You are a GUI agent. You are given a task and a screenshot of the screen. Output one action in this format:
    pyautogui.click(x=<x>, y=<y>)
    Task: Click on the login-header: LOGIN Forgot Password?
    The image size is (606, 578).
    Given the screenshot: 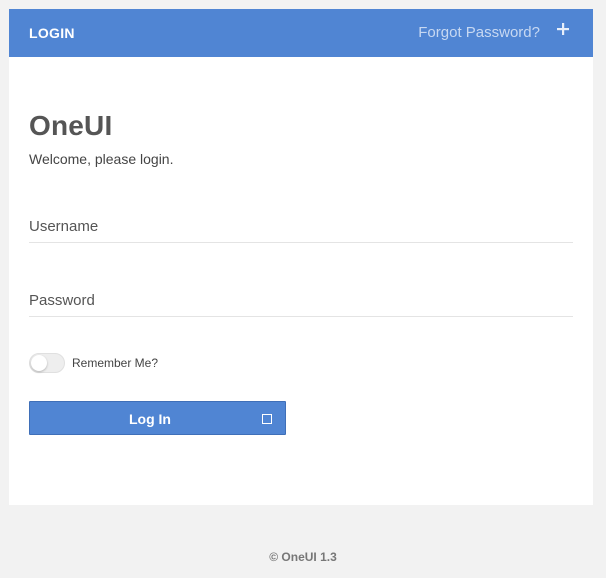 What is the action you would take?
    pyautogui.click(x=301, y=33)
    